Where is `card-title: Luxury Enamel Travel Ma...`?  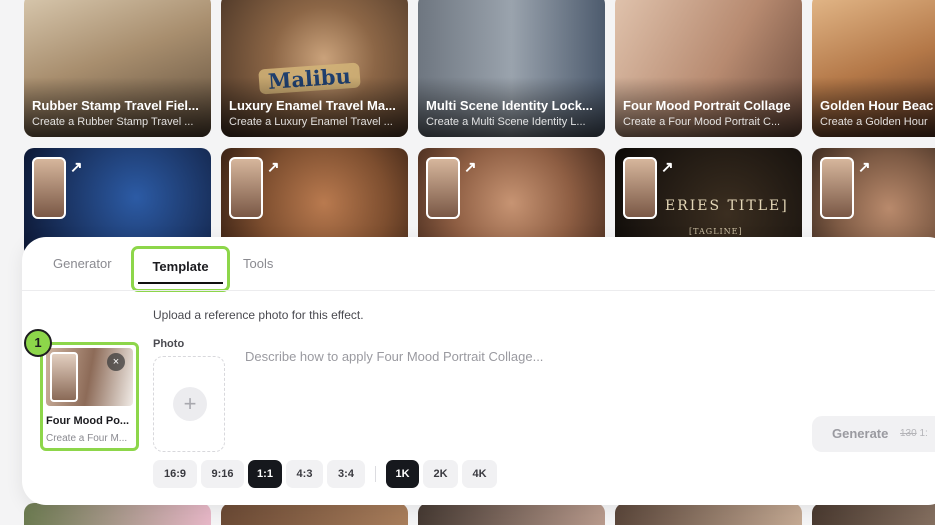
card-title: Luxury Enamel Travel Ma... is located at coordinates (312, 105).